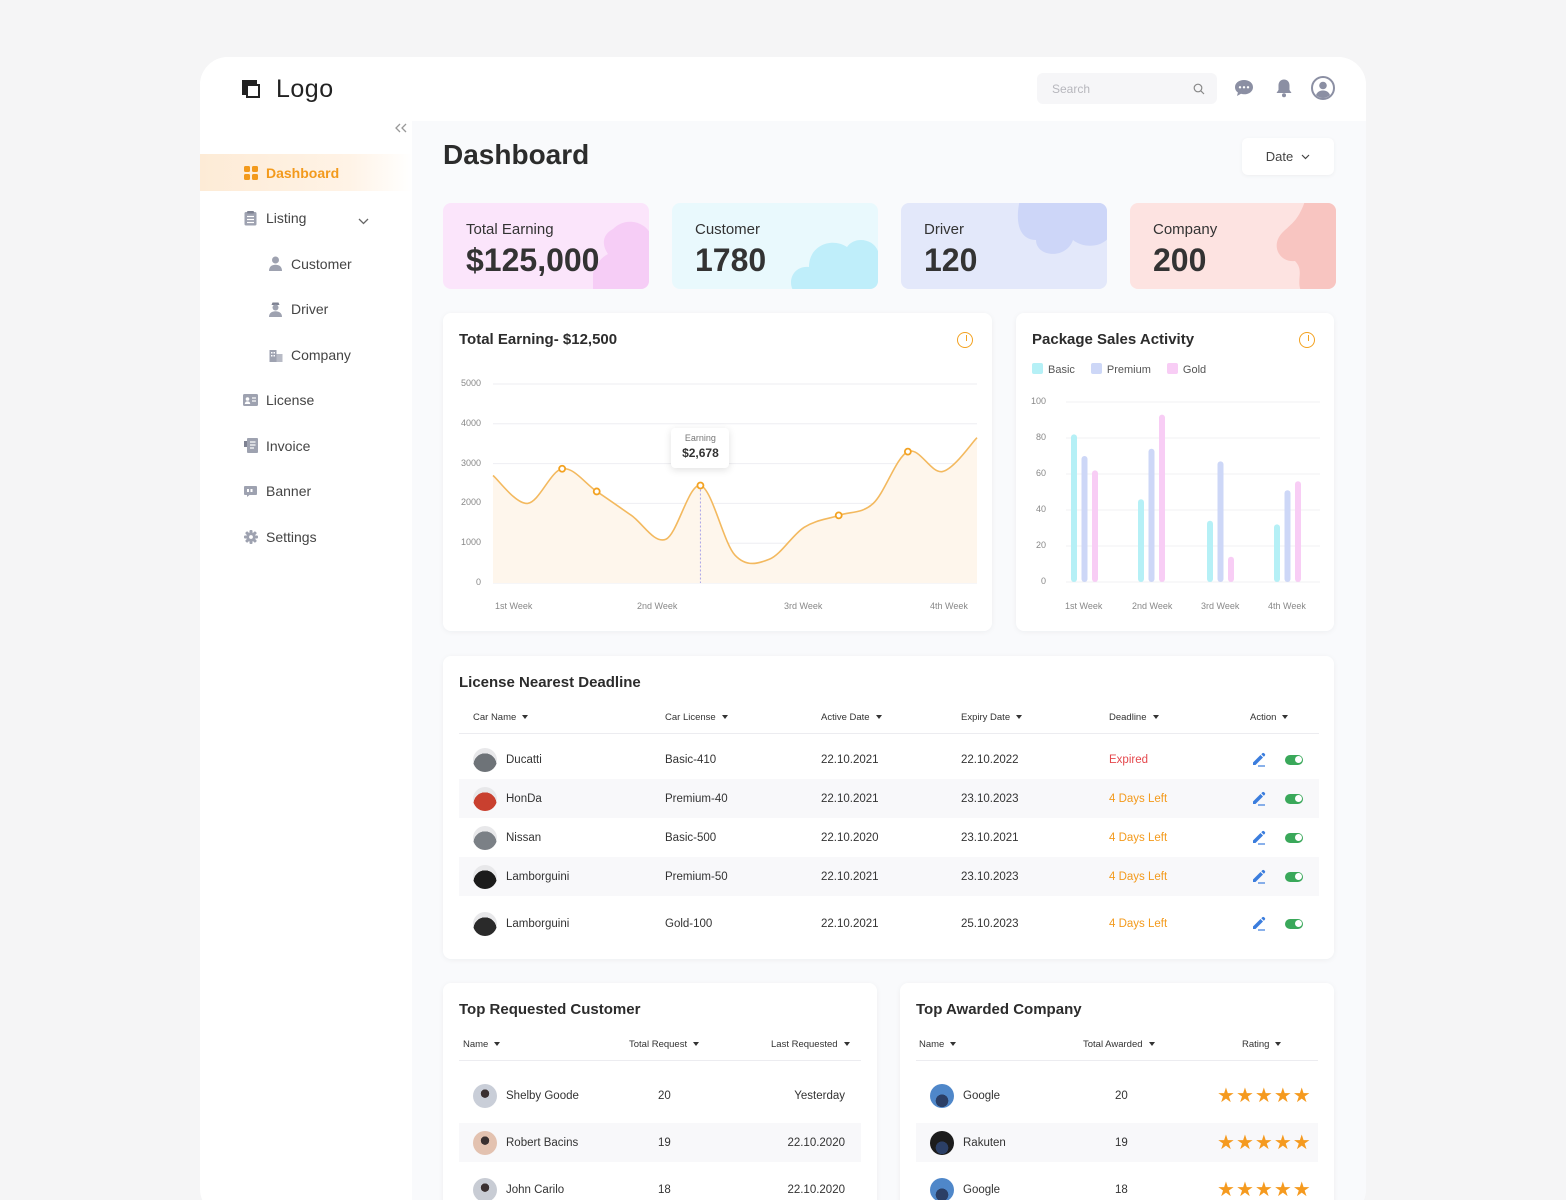 This screenshot has width=1566, height=1200. What do you see at coordinates (485, 876) in the screenshot?
I see `car-avatar` at bounding box center [485, 876].